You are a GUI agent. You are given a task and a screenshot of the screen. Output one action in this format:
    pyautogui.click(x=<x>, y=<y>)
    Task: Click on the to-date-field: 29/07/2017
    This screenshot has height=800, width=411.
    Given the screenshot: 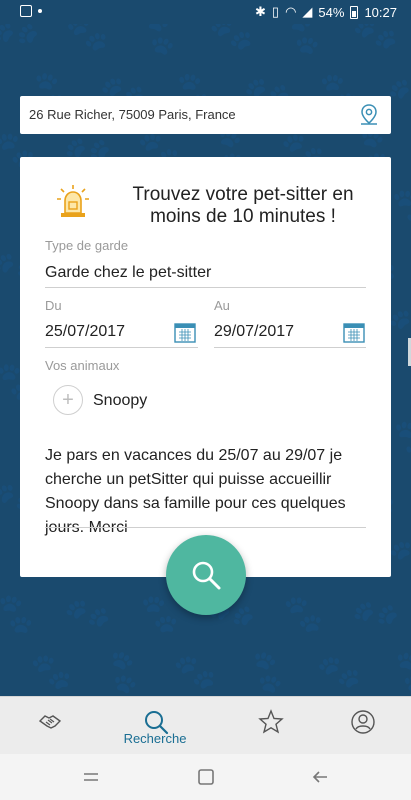 What is the action you would take?
    pyautogui.click(x=254, y=332)
    